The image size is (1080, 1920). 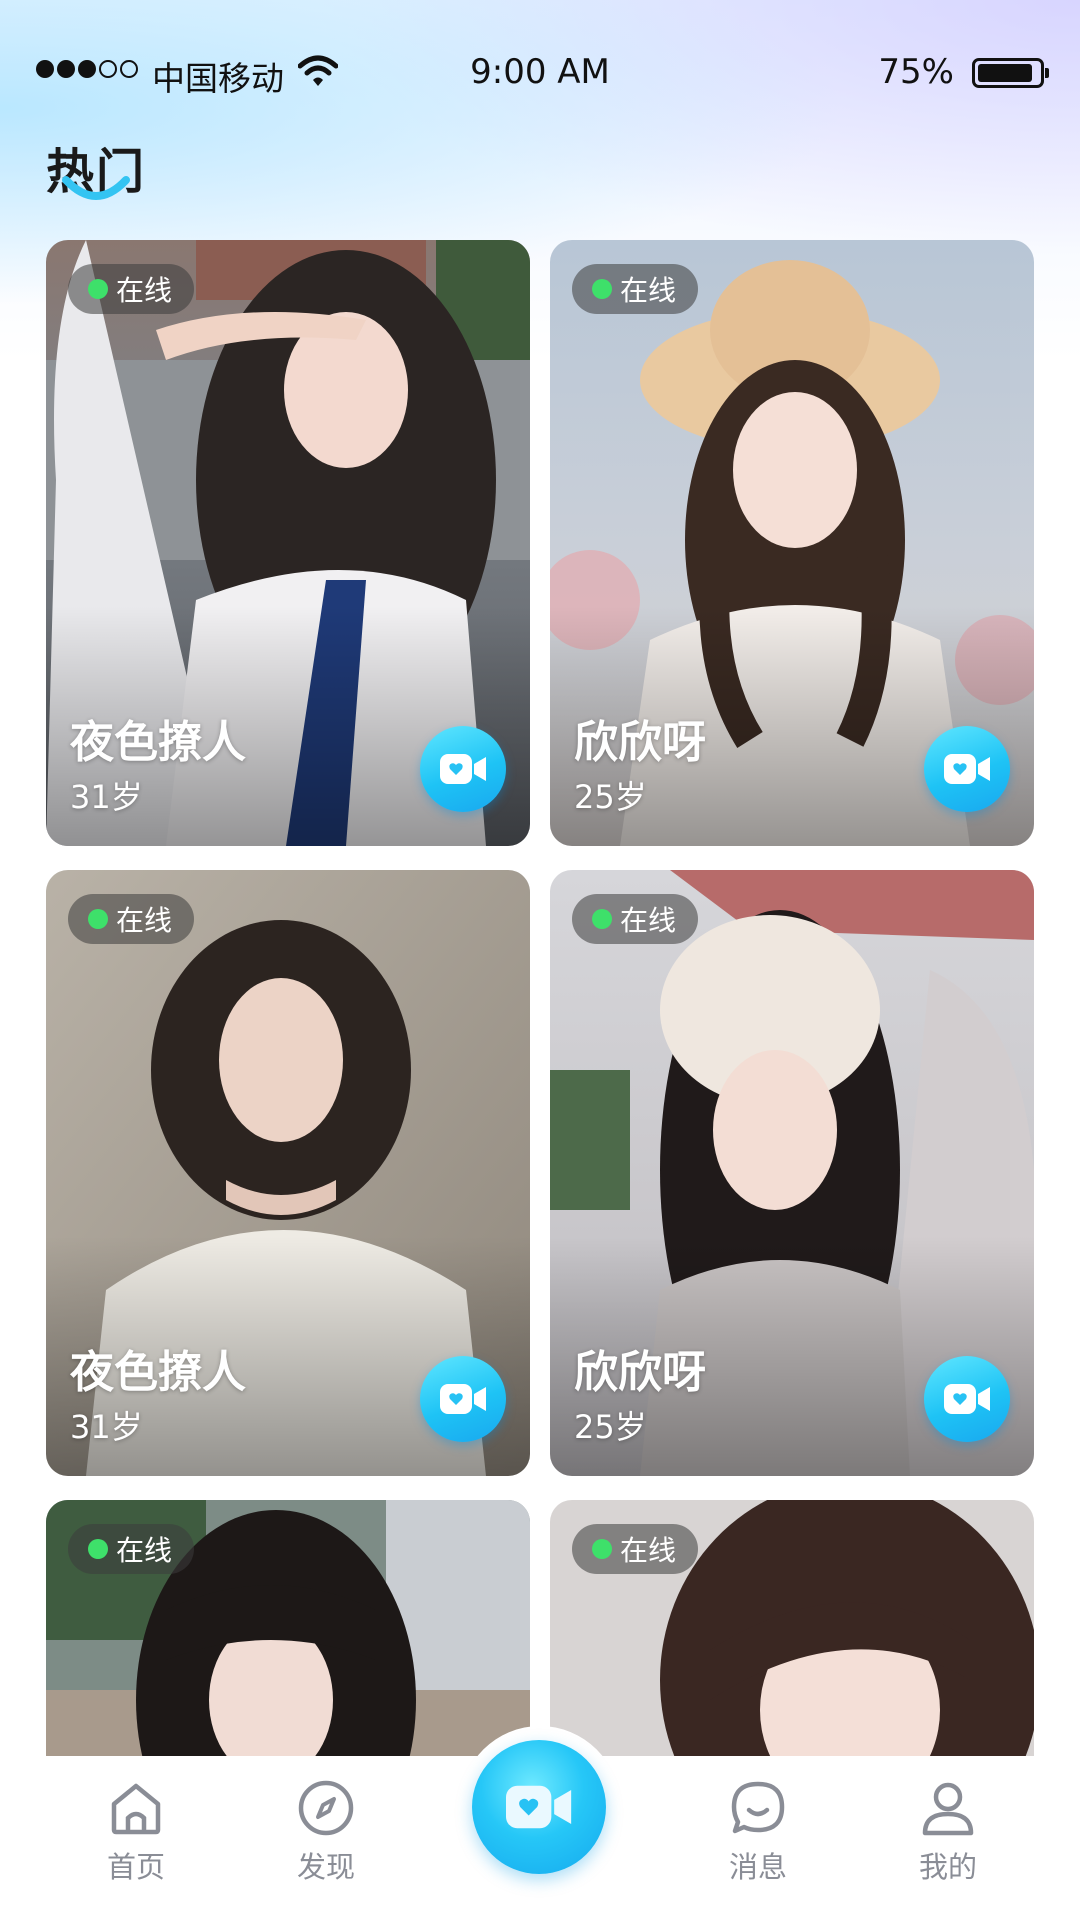 I want to click on tab-discover: 发现, so click(x=326, y=1832).